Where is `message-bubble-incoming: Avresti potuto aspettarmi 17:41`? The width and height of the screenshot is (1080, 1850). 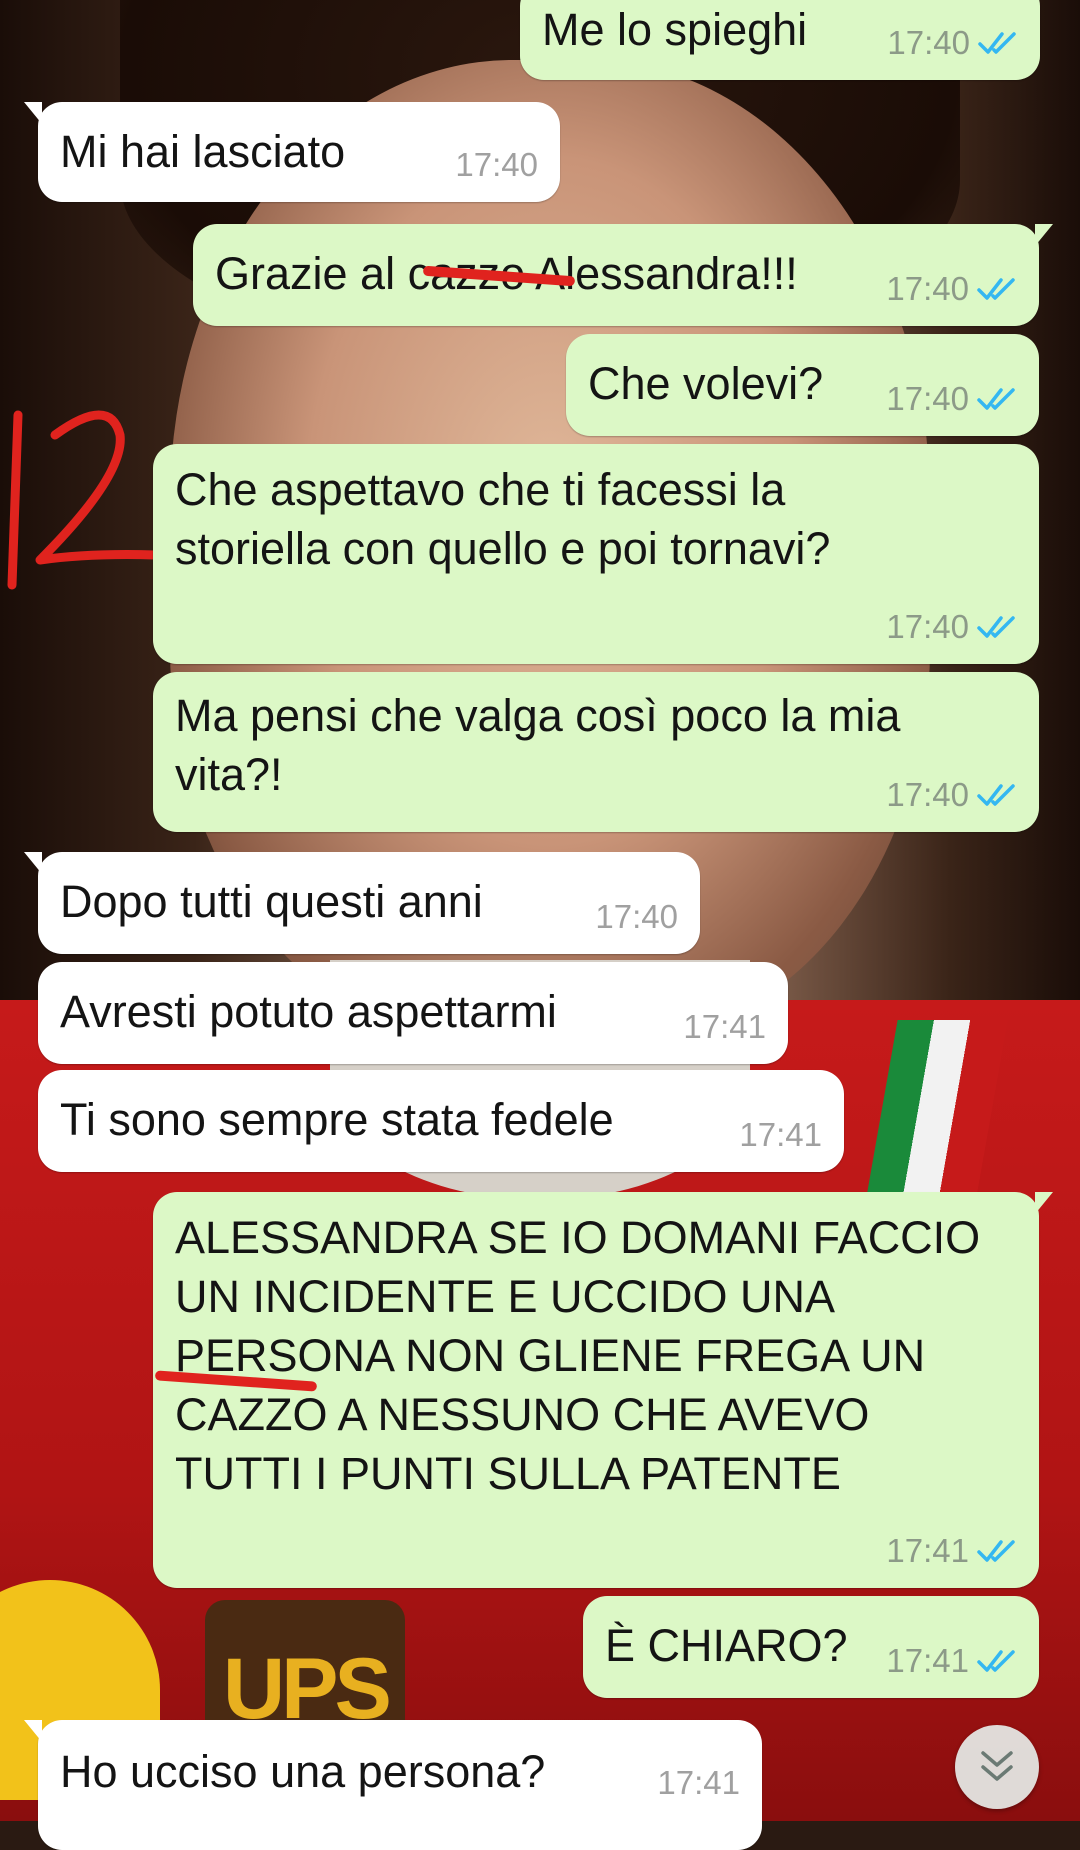 message-bubble-incoming: Avresti potuto aspettarmi 17:41 is located at coordinates (413, 1013).